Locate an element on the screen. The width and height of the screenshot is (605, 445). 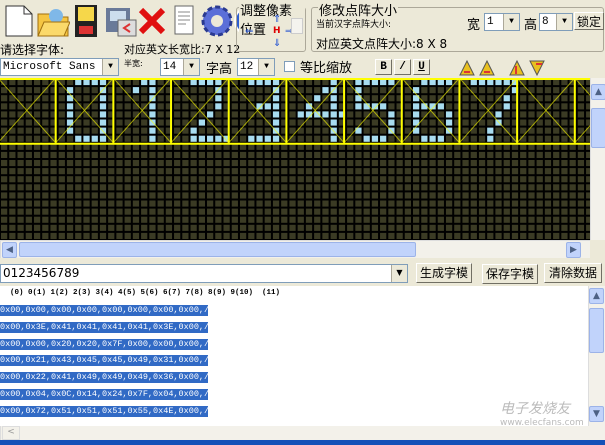
output-horizontal-scrollbar: < is located at coordinates (302, 433).